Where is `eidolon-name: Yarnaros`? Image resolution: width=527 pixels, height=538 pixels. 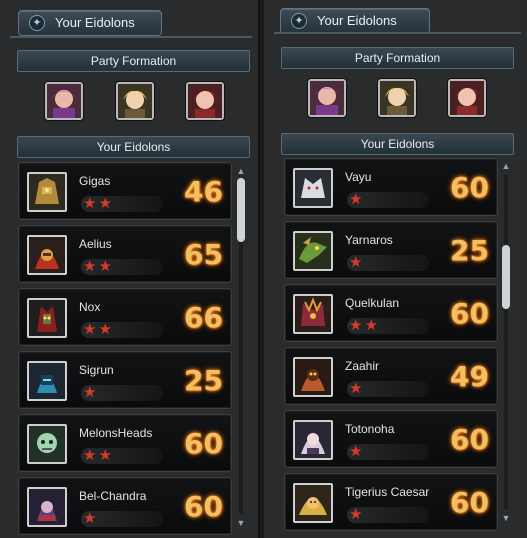
eidolon-name: Yarnaros is located at coordinates (369, 240).